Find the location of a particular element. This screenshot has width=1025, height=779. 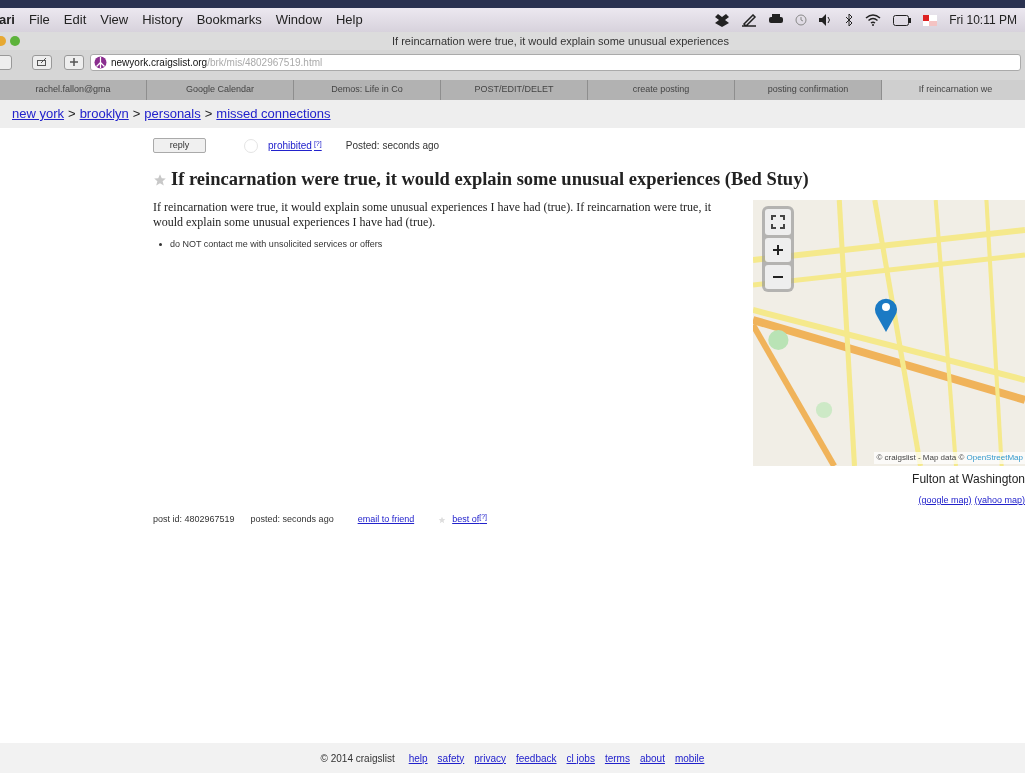

tab: create posting is located at coordinates (661, 90).